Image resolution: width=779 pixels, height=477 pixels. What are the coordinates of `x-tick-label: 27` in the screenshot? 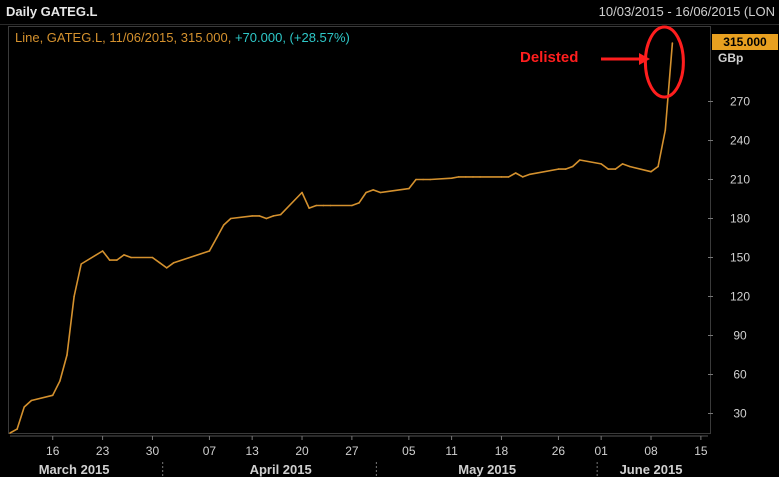 It's located at (352, 451).